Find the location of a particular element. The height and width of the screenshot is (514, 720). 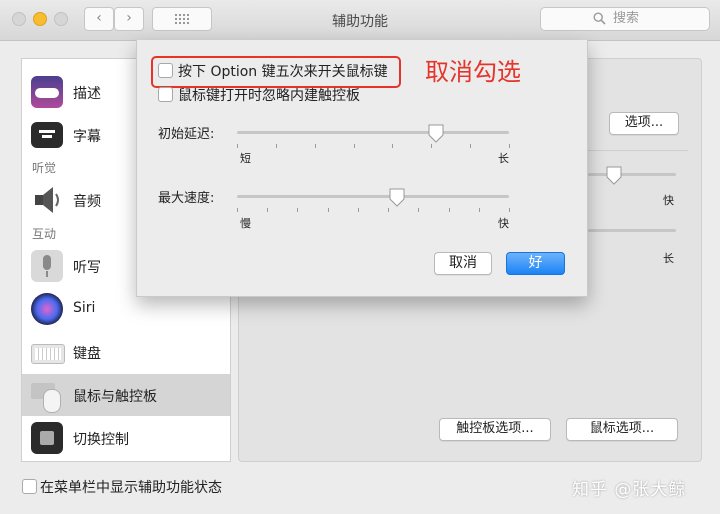

initial-delay-label: 初始延迟: is located at coordinates (186, 134).